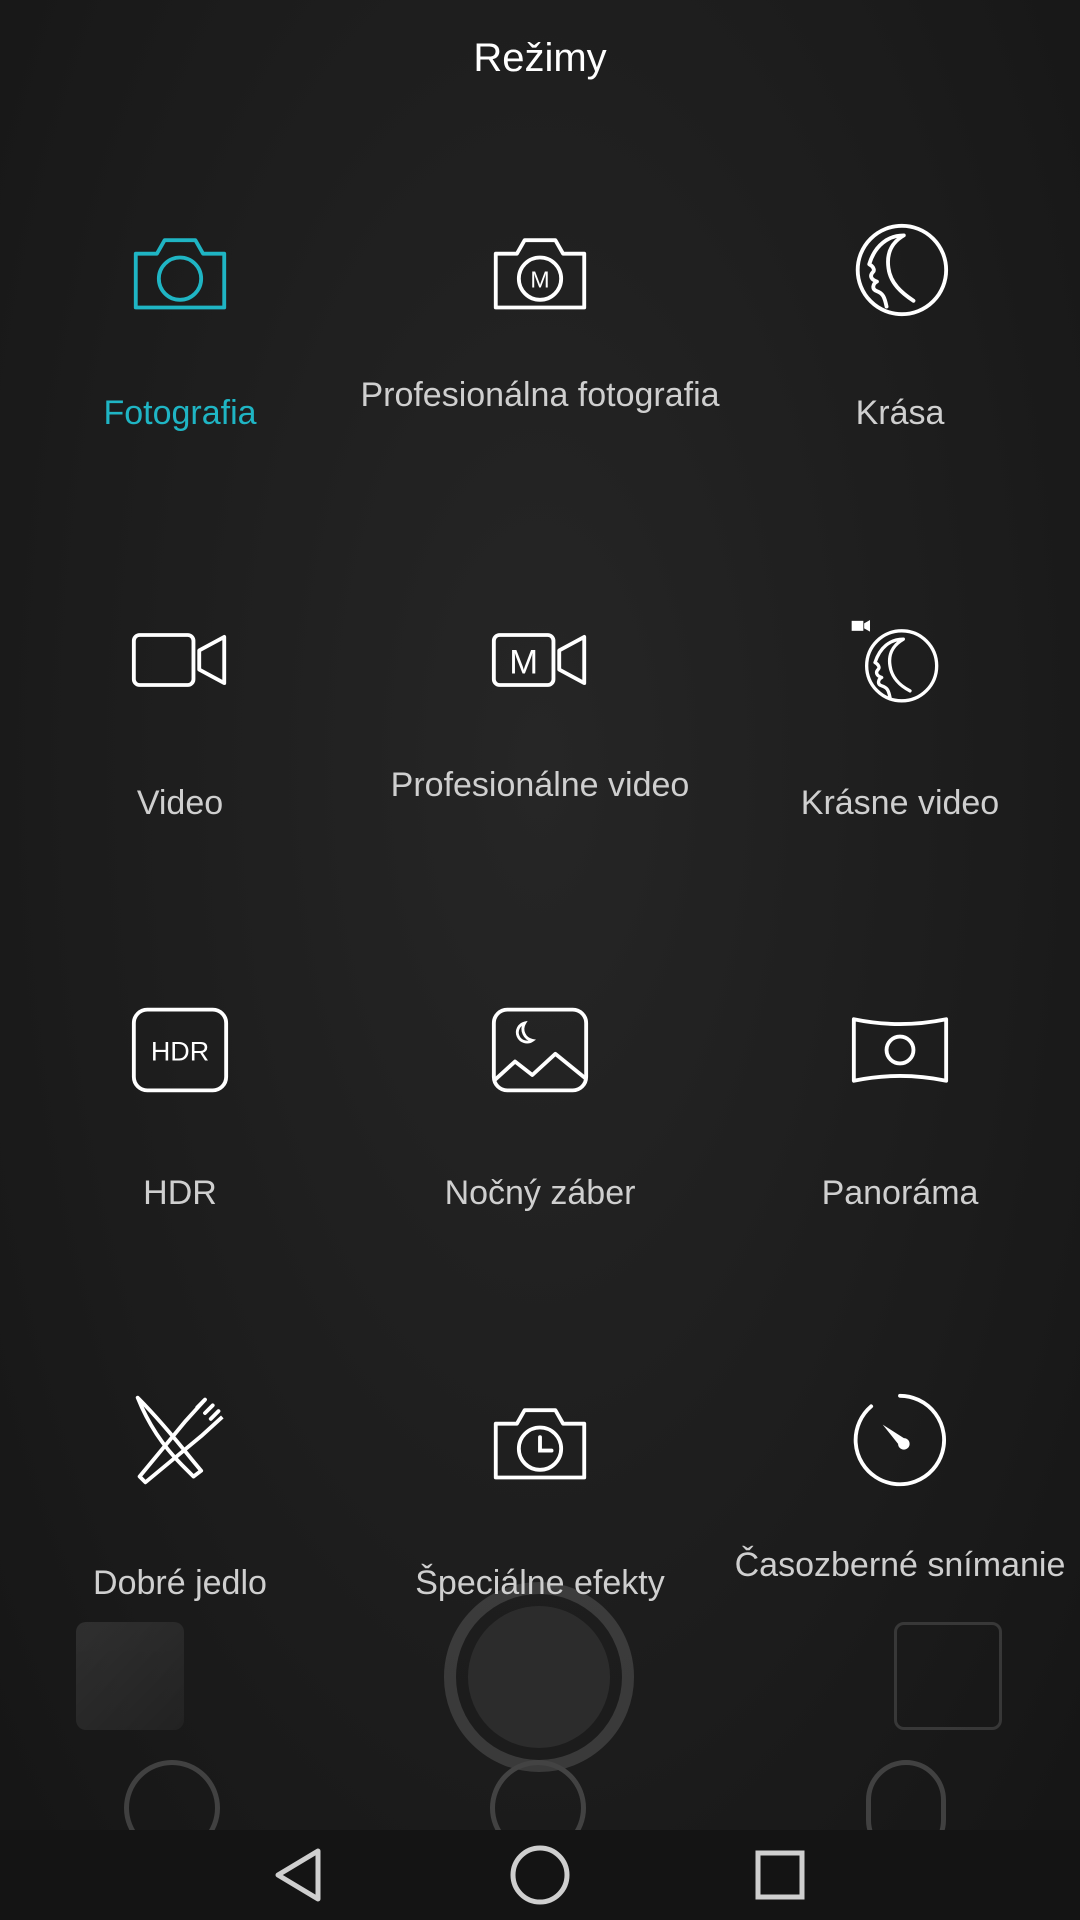 The width and height of the screenshot is (1080, 1920). I want to click on mode-good-food: Dobré jedlo, so click(180, 1425).